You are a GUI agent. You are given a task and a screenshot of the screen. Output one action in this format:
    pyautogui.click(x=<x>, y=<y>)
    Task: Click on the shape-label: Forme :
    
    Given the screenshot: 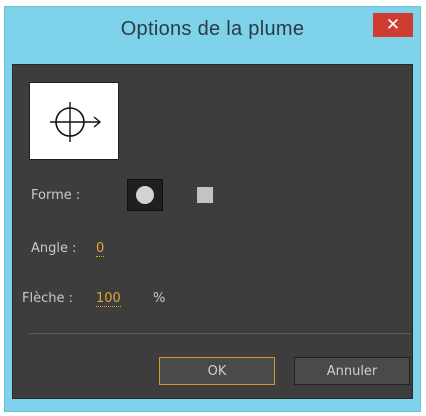 What is the action you would take?
    pyautogui.click(x=56, y=195)
    